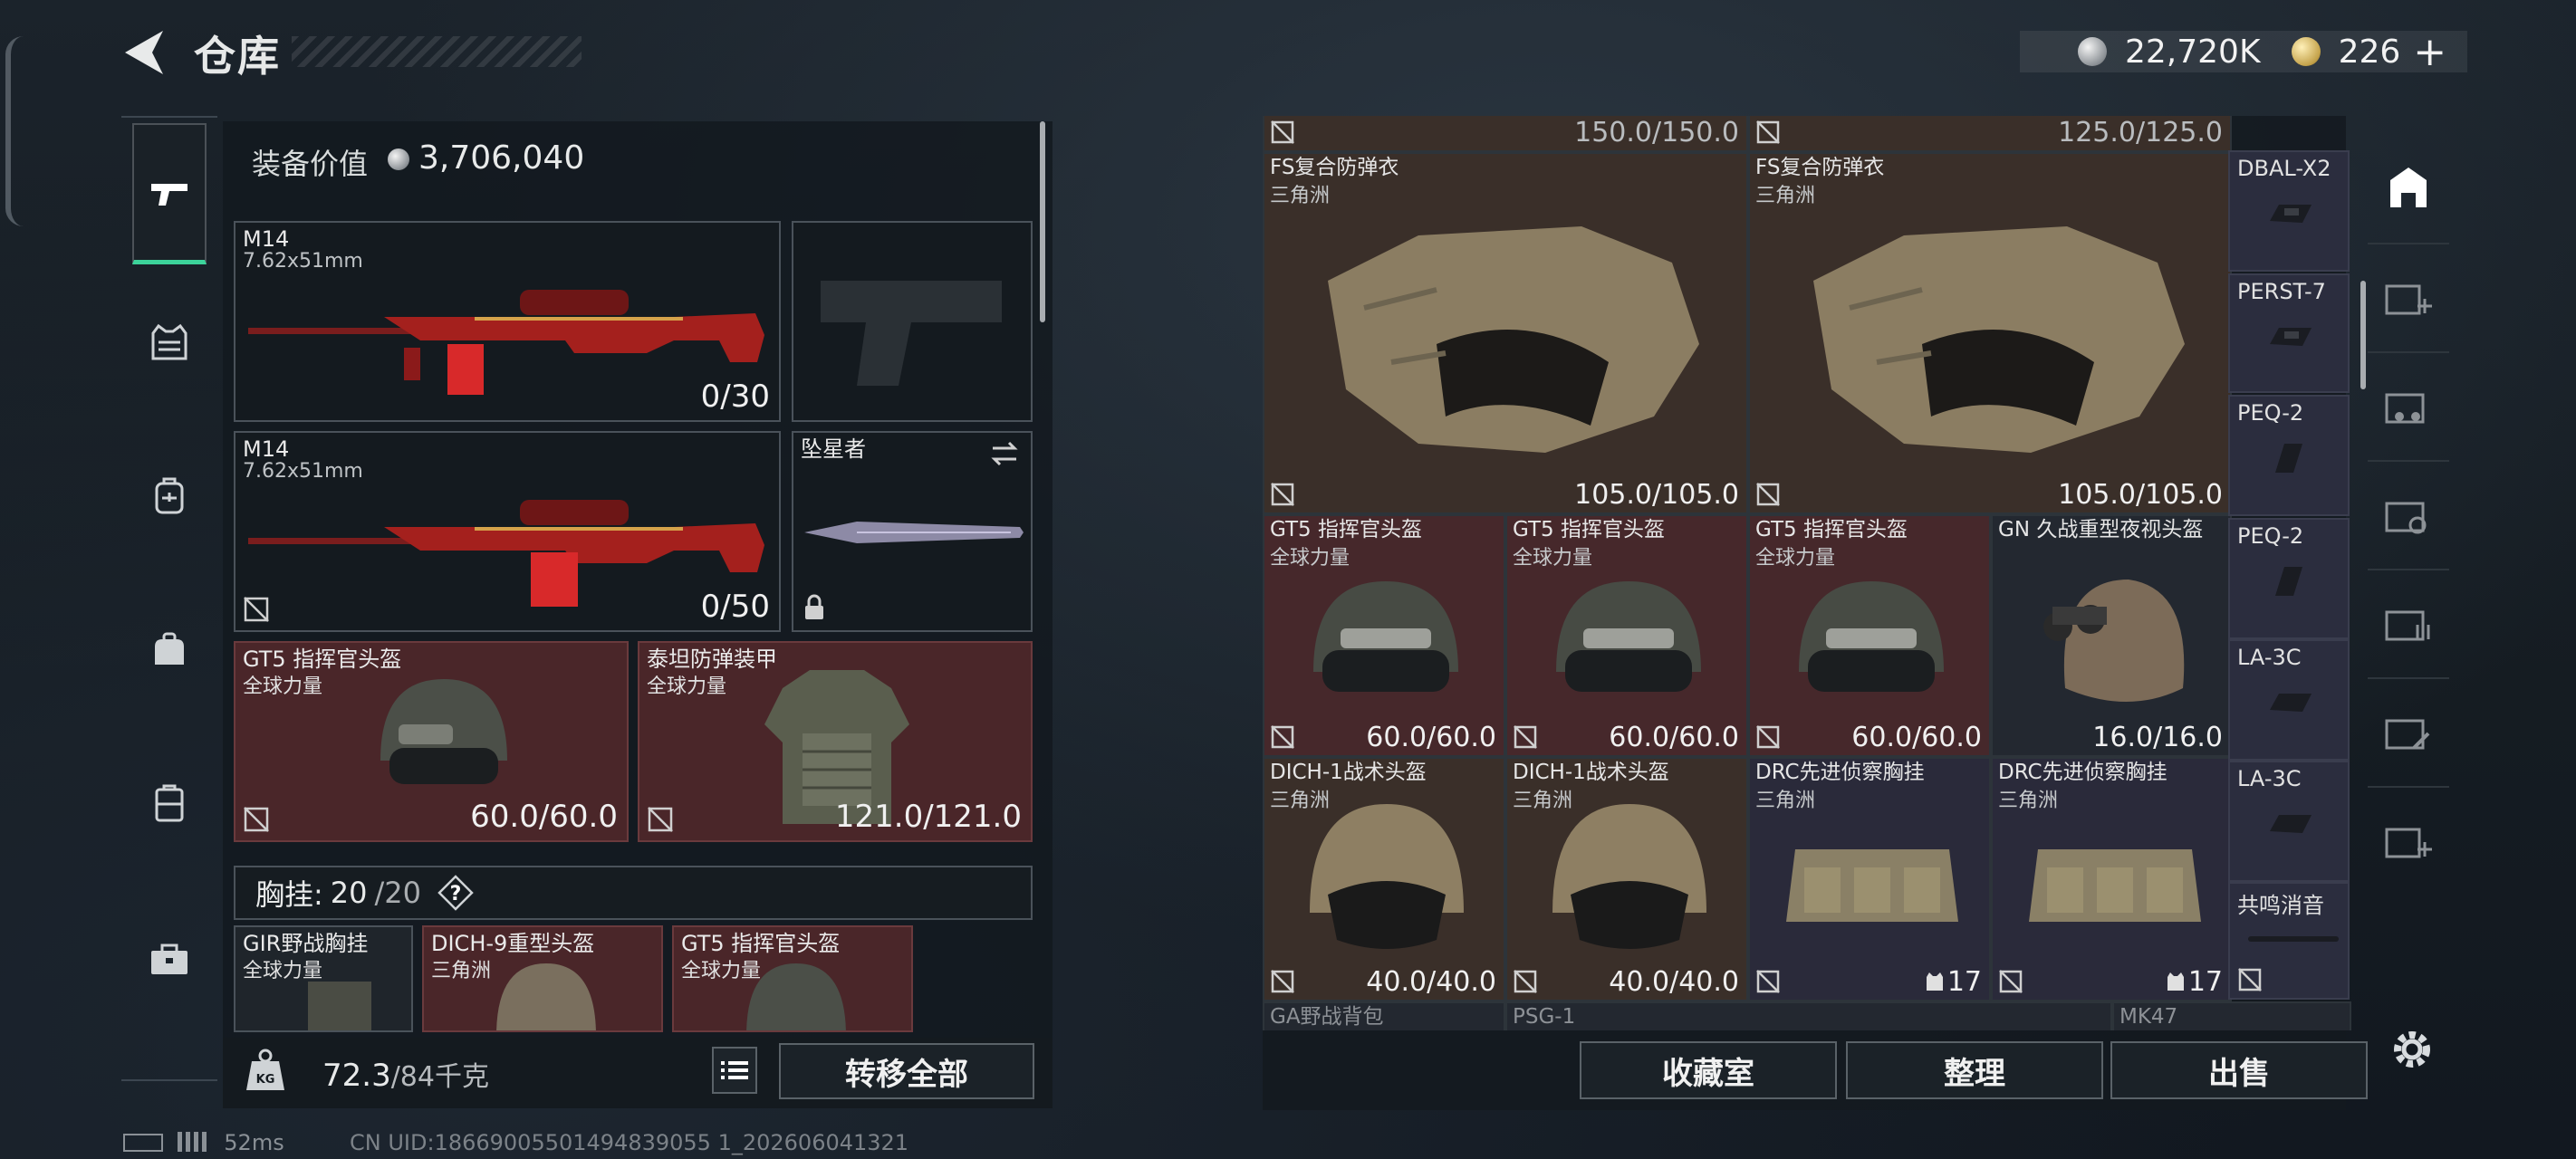  I want to click on attachment-name: DBAL-X2, so click(2284, 168).